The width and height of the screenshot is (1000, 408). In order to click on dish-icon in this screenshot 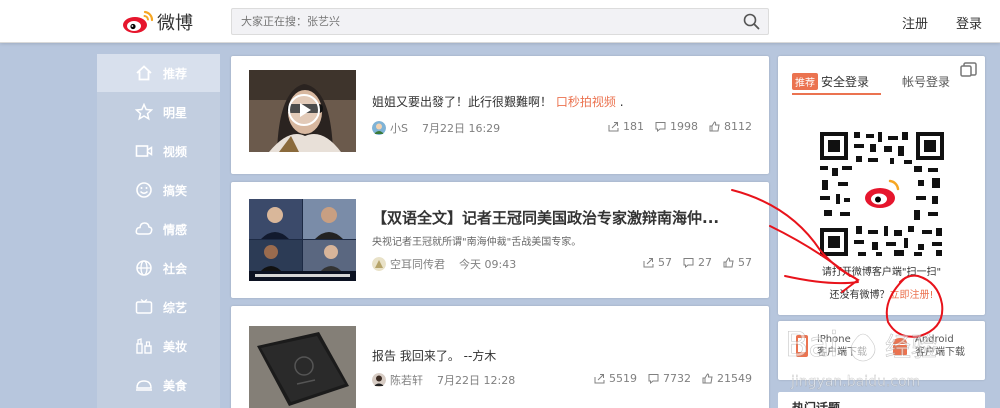, I will do `click(144, 385)`.